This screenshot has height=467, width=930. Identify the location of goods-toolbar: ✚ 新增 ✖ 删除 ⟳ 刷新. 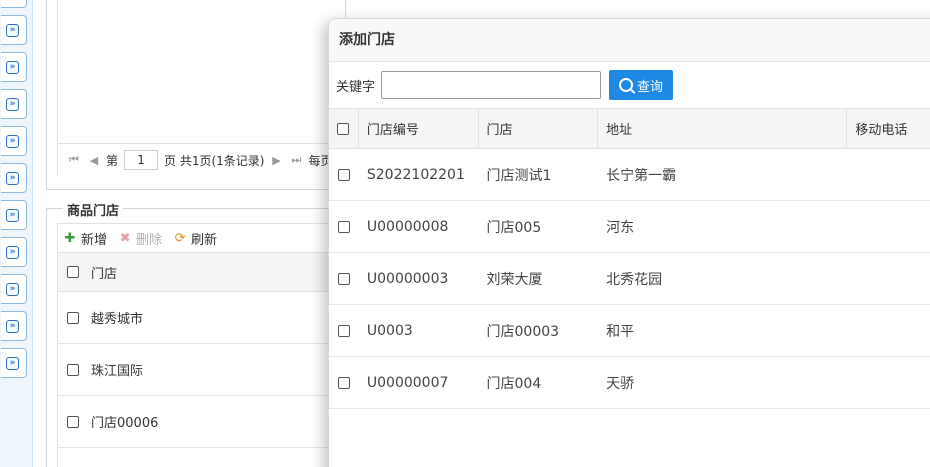
(202, 238).